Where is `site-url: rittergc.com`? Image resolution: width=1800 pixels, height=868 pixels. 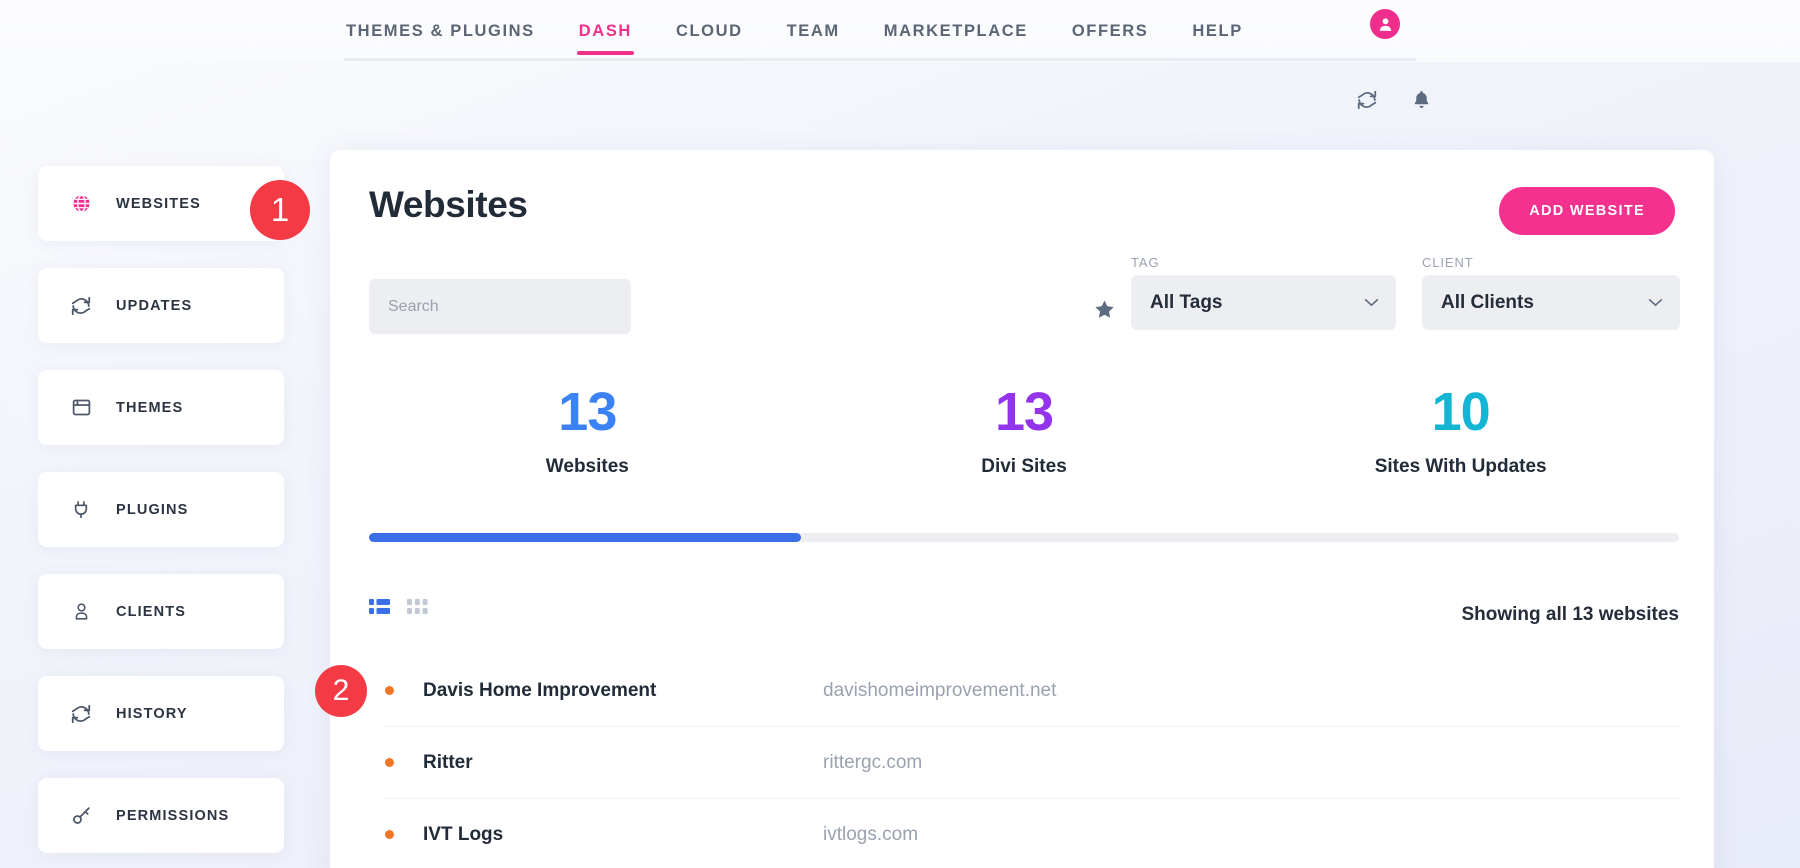
site-url: rittergc.com is located at coordinates (873, 762).